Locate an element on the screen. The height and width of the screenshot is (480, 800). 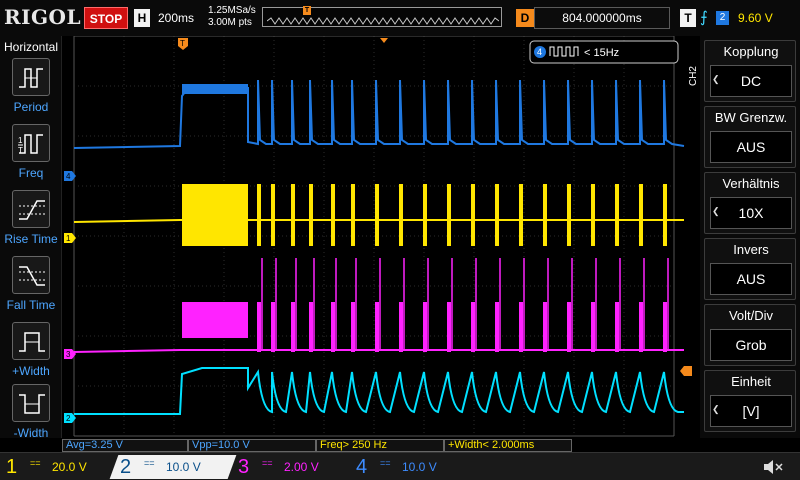
menu-coupling: Kopplung DC ❮ is located at coordinates (750, 71).